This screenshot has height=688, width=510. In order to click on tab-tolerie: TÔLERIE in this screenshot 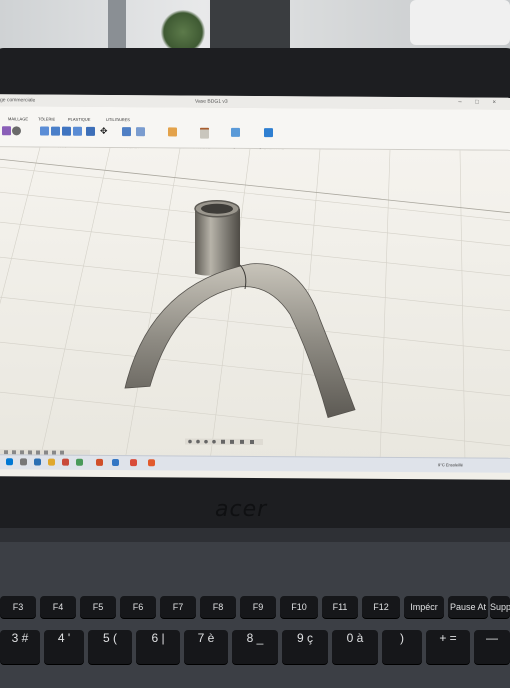, I will do `click(46, 118)`.